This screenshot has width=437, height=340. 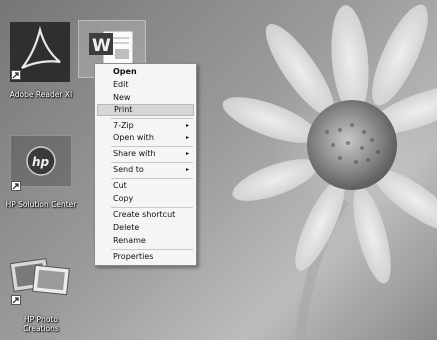 What do you see at coordinates (41, 204) in the screenshot?
I see `desktop-icon-label: HP Solution Center` at bounding box center [41, 204].